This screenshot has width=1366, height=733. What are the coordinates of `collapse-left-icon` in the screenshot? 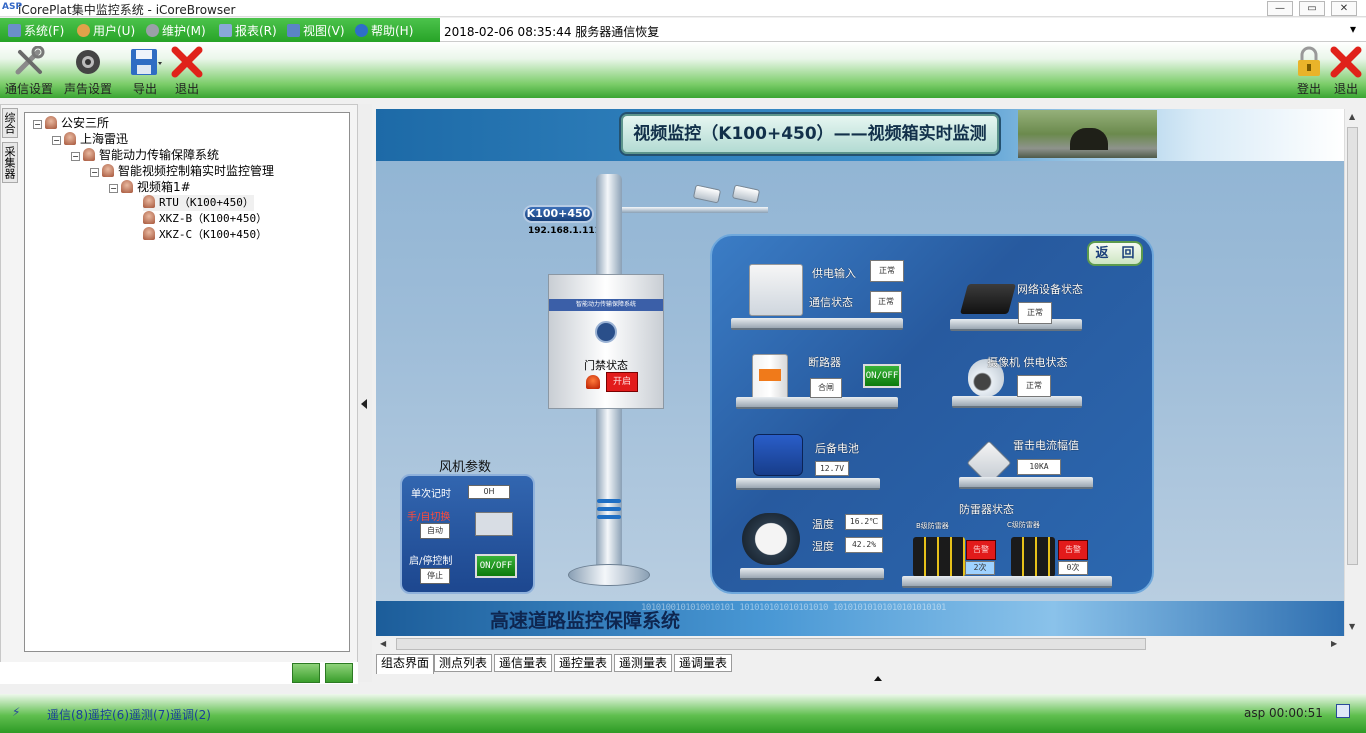 It's located at (364, 404).